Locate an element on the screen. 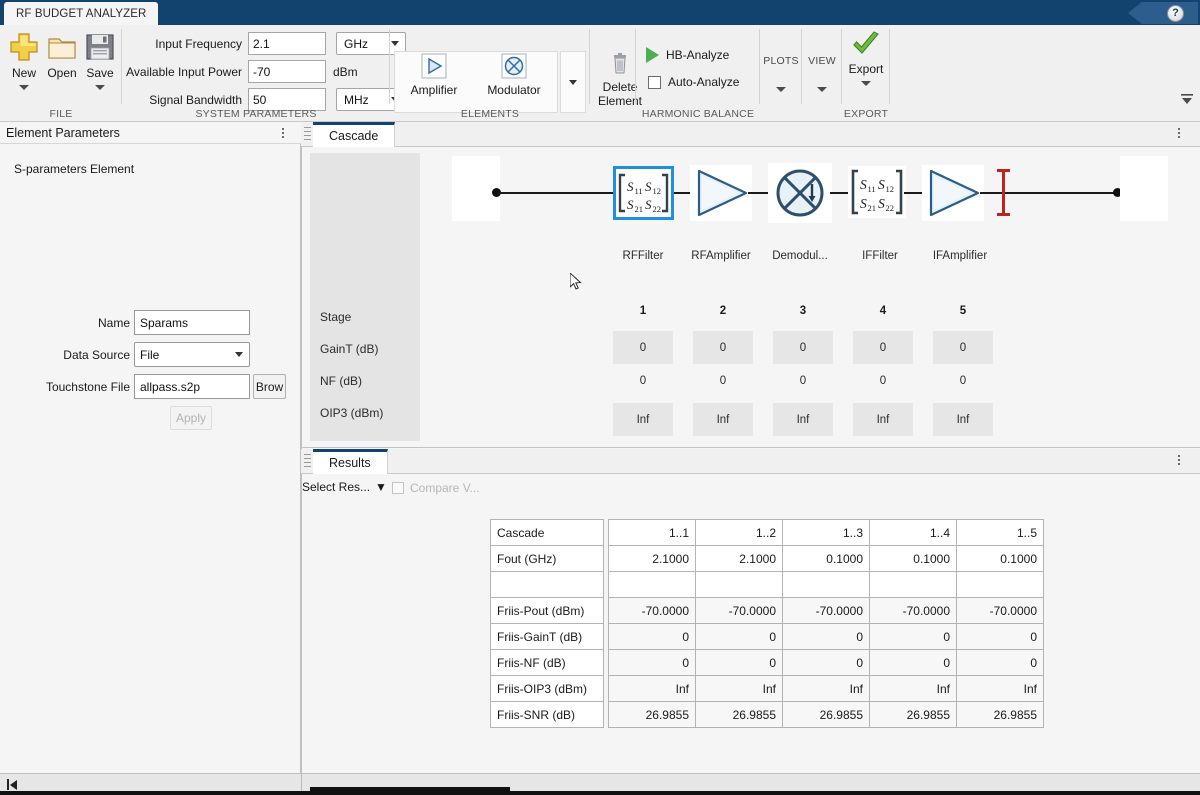 This screenshot has height=795, width=1200. horizontal-scrollbar-track is located at coordinates (600, 793).